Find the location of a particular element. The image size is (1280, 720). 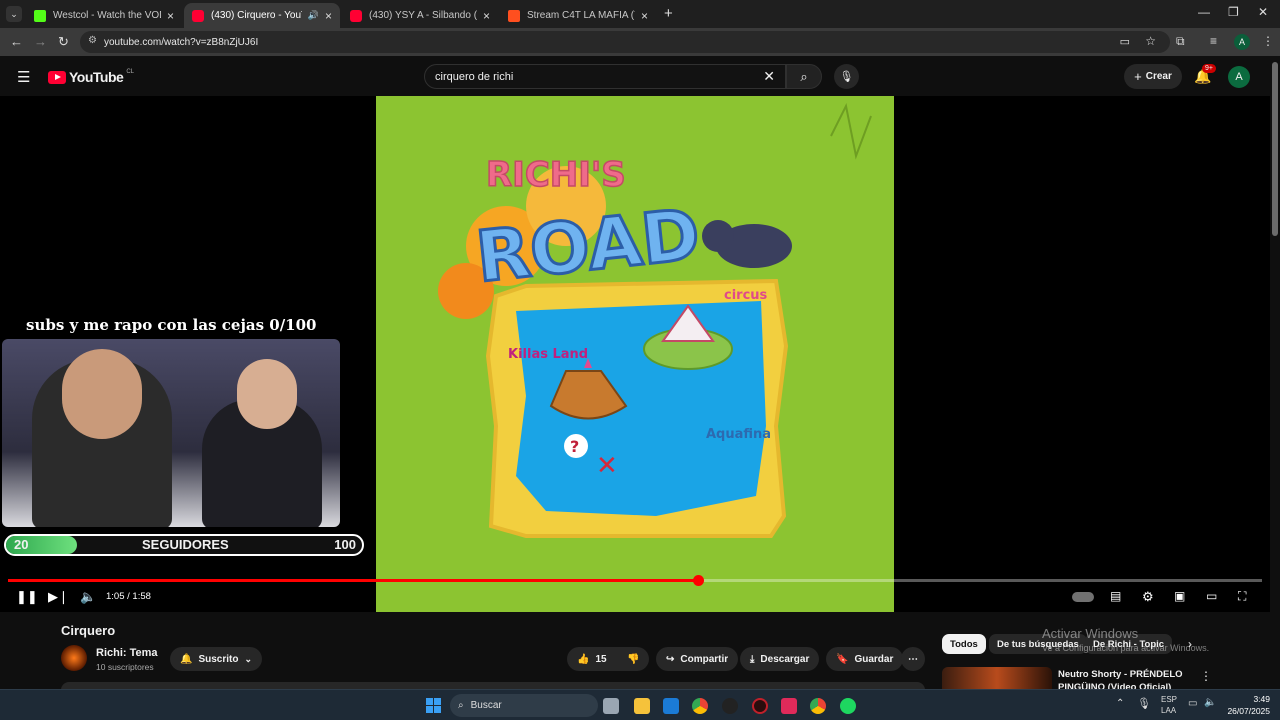

browser-menu-icon: ⋮ is located at coordinates (1268, 41).